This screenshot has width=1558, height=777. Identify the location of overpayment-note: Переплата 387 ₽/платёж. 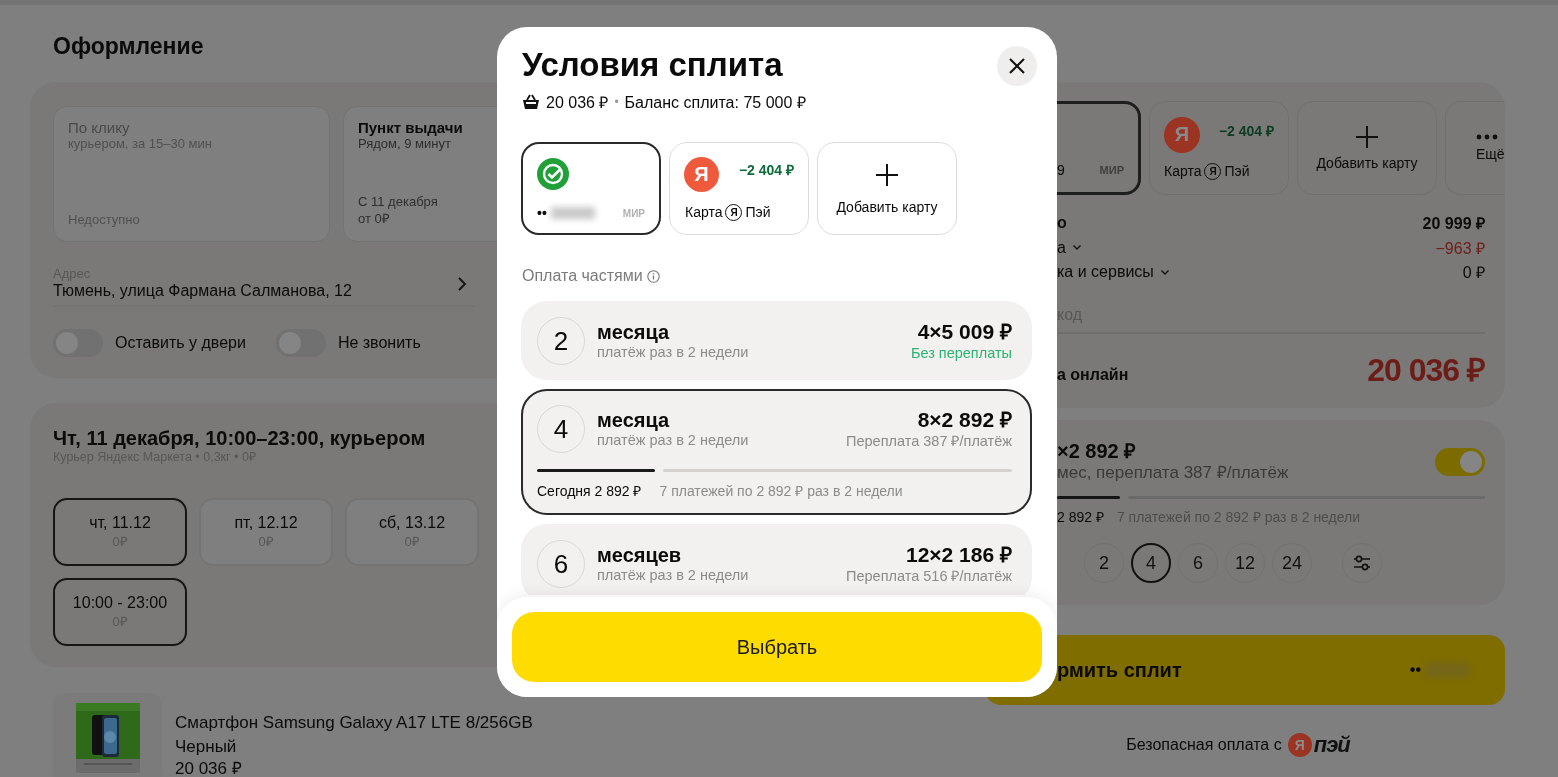
(929, 441).